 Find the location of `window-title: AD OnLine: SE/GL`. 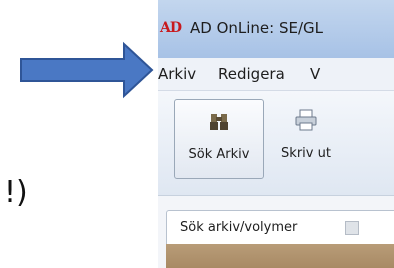

window-title: AD OnLine: SE/GL is located at coordinates (257, 28).